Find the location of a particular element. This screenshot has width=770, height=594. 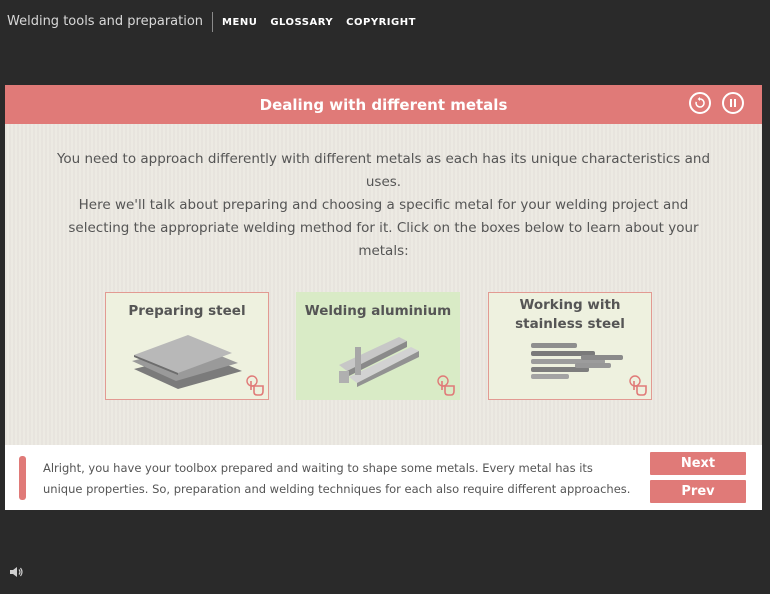

nav-glossary: GLOSSARY is located at coordinates (301, 22).